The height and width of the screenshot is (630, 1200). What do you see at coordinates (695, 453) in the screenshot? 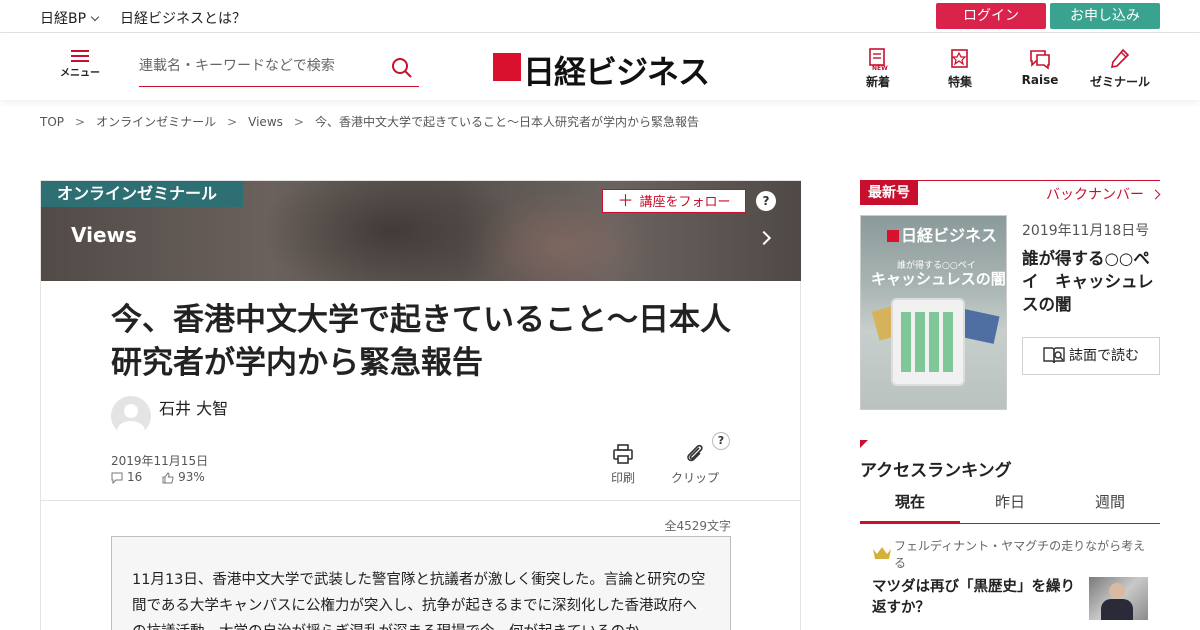
I see `paperclip-icon` at bounding box center [695, 453].